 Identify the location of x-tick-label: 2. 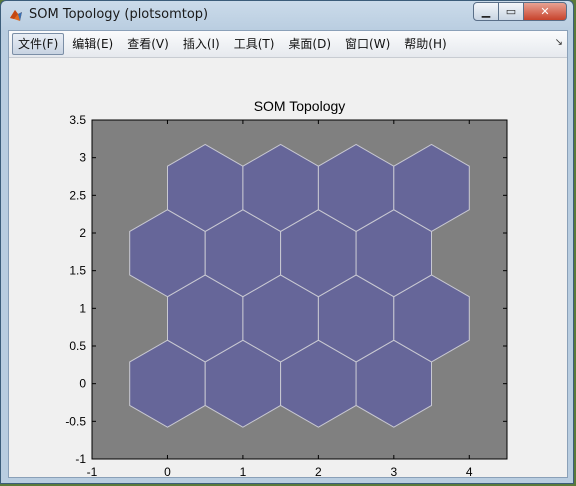
(318, 471).